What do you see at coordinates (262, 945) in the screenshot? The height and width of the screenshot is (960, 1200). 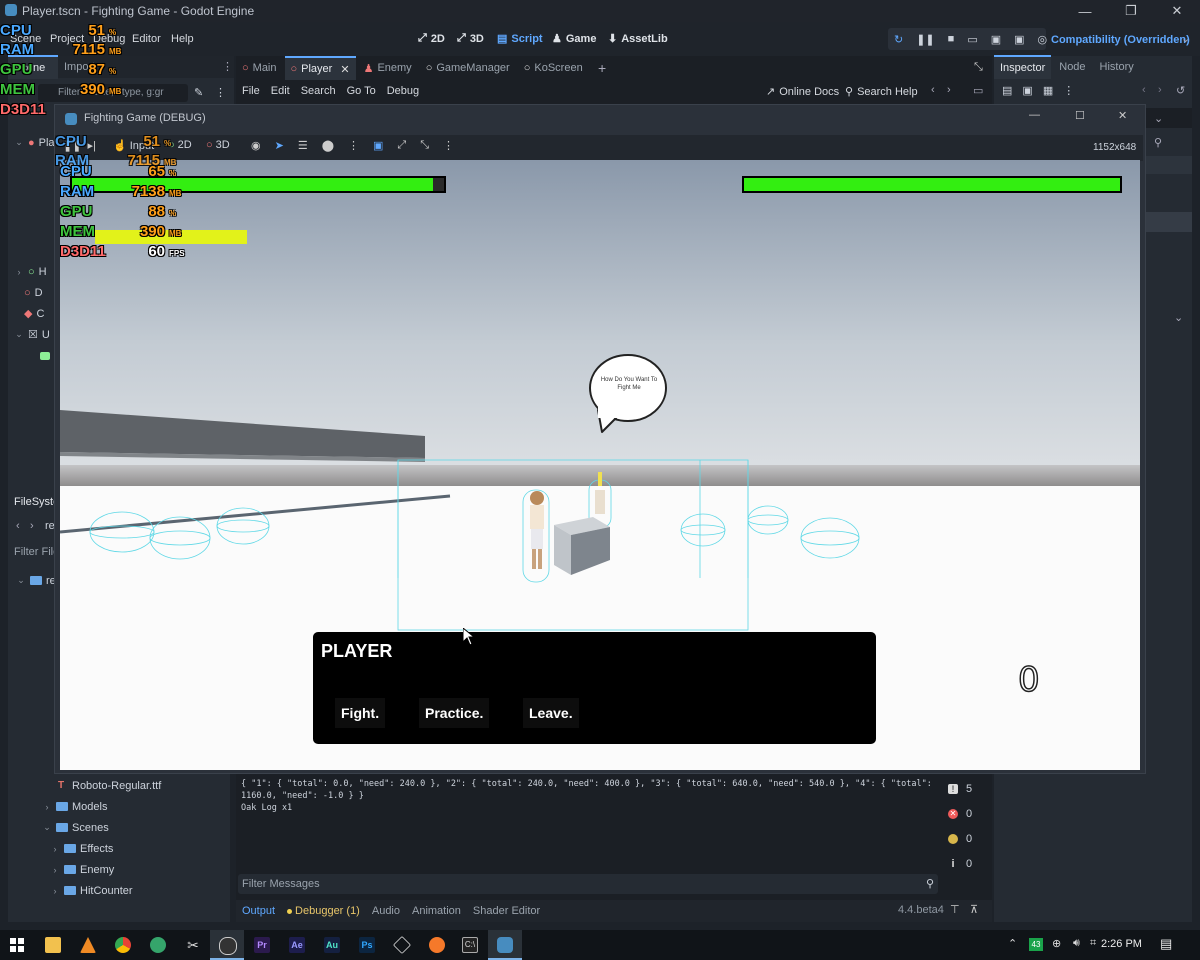 I see `premiere-icon: Pr` at bounding box center [262, 945].